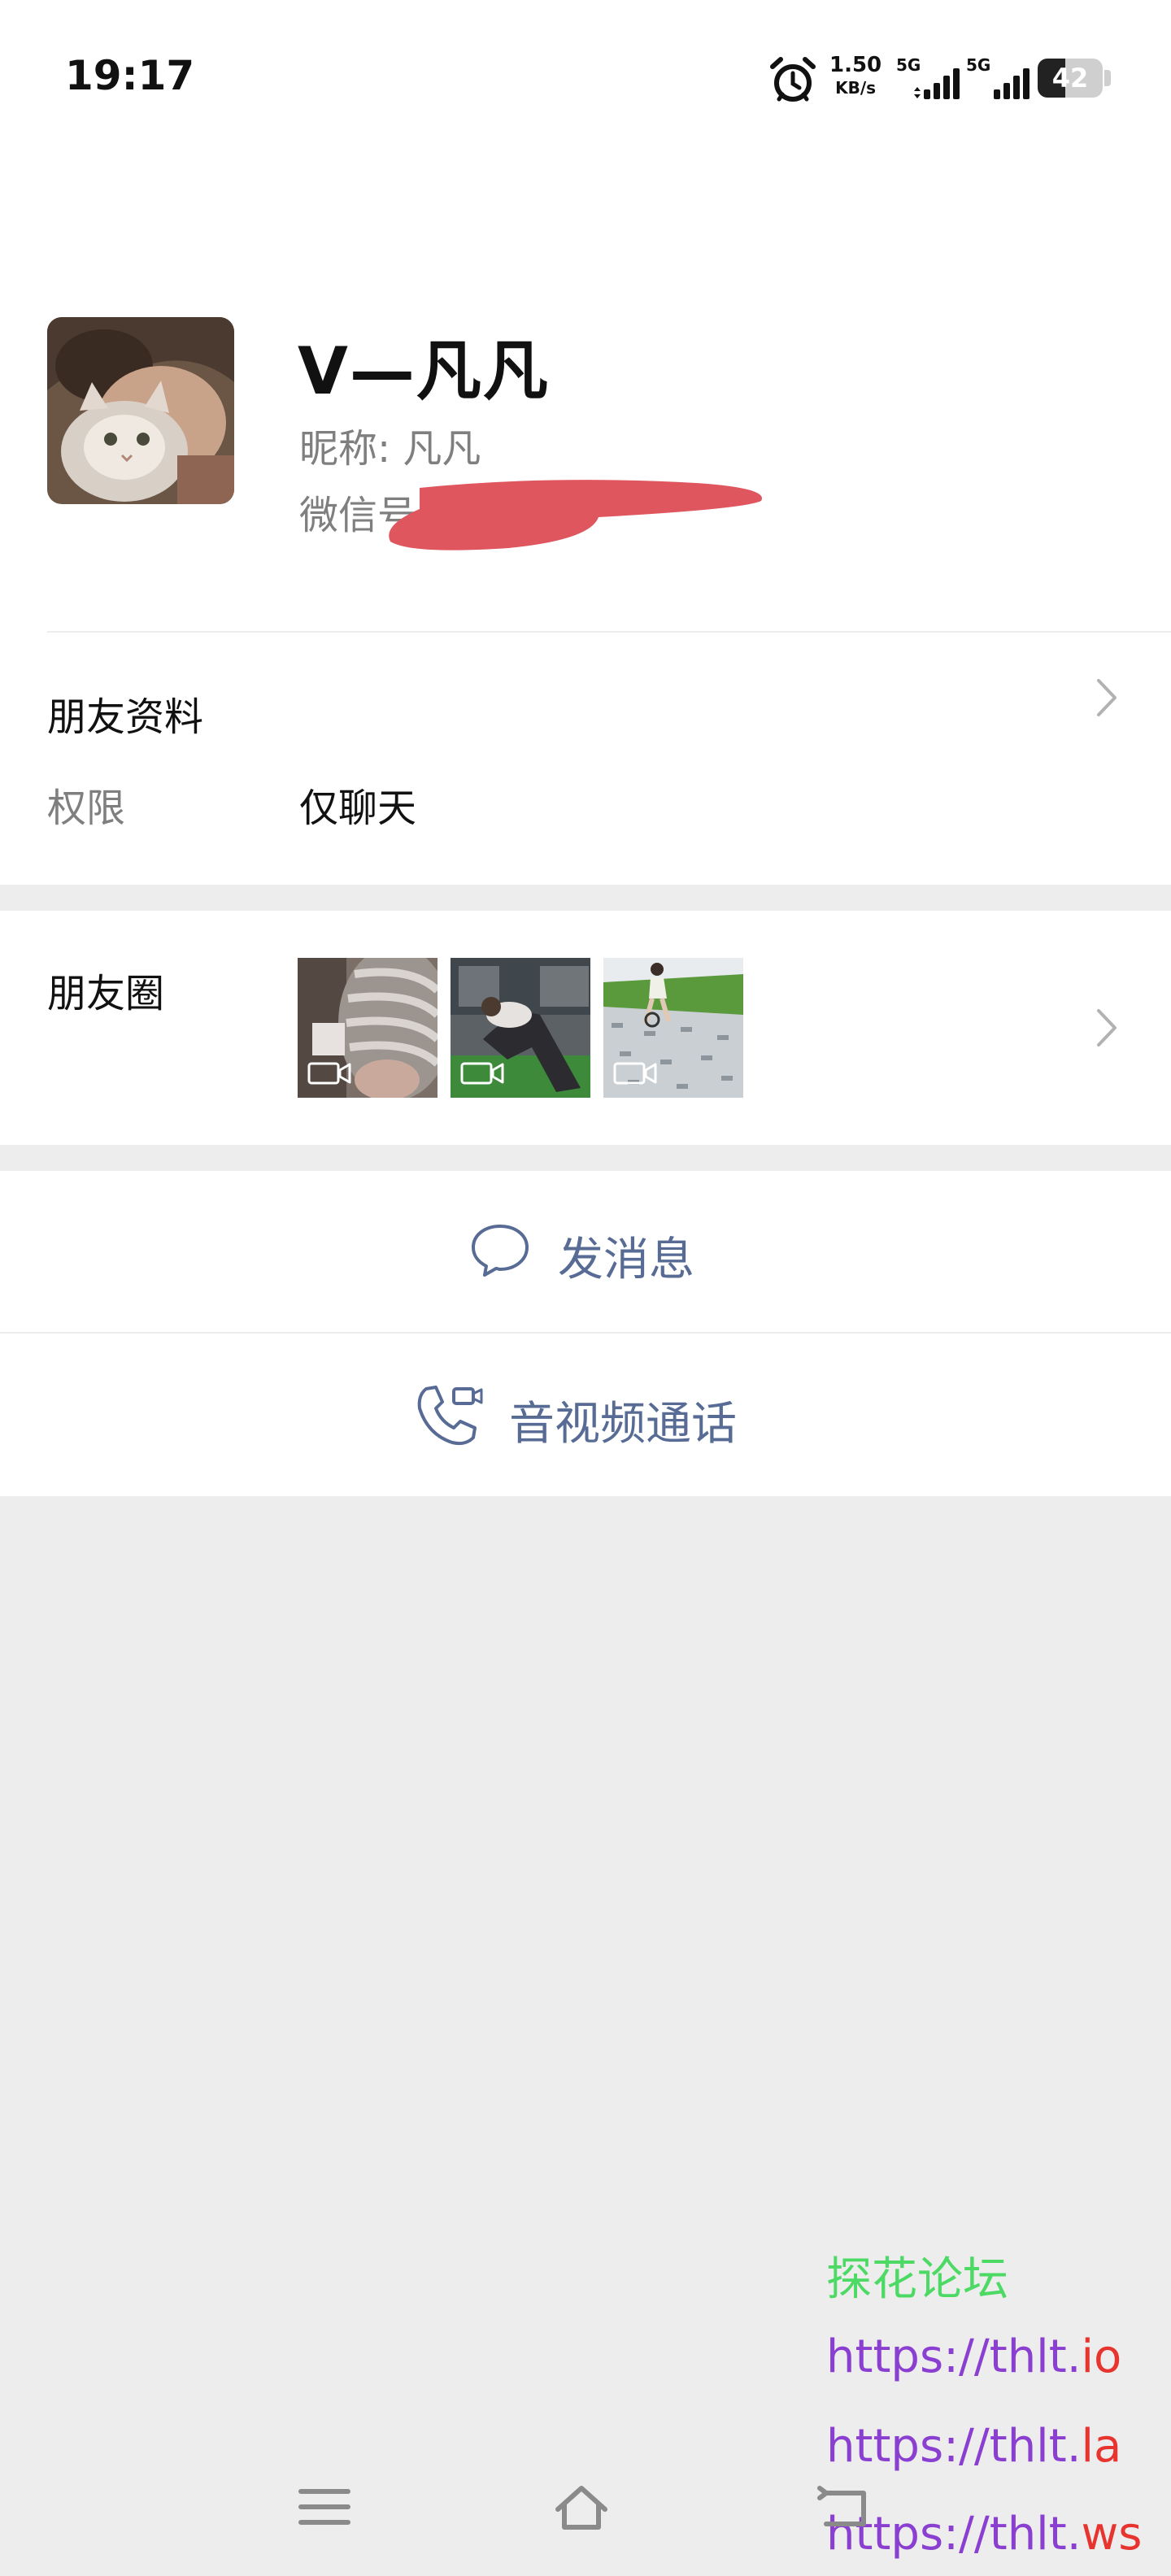  Describe the element at coordinates (1108, 78) in the screenshot. I see `battery-cap` at that location.